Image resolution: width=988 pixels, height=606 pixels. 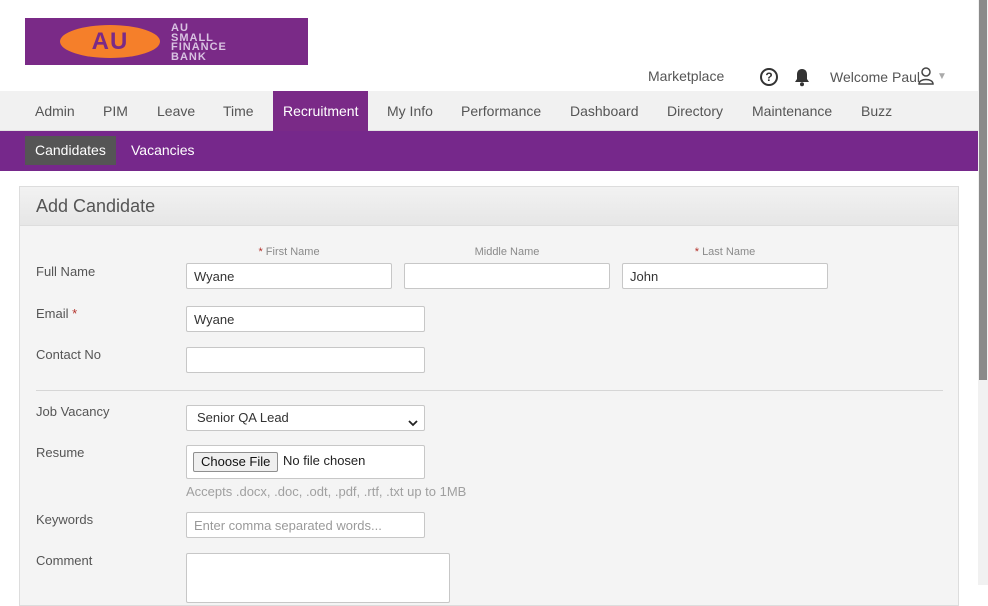 What do you see at coordinates (686, 76) in the screenshot?
I see `marketplace-link: Marketplace` at bounding box center [686, 76].